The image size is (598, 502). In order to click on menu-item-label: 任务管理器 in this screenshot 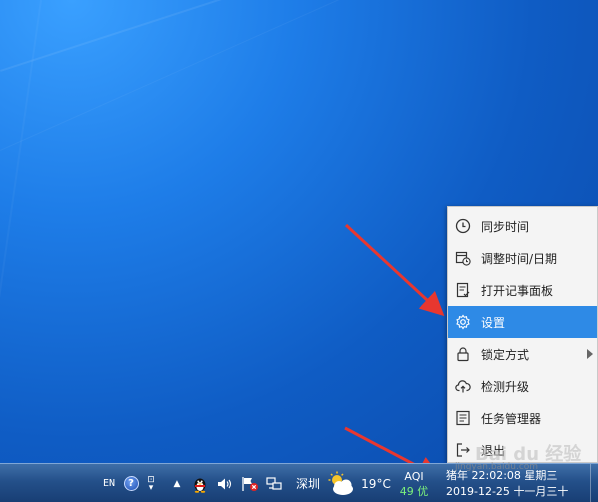, I will do `click(511, 418)`.